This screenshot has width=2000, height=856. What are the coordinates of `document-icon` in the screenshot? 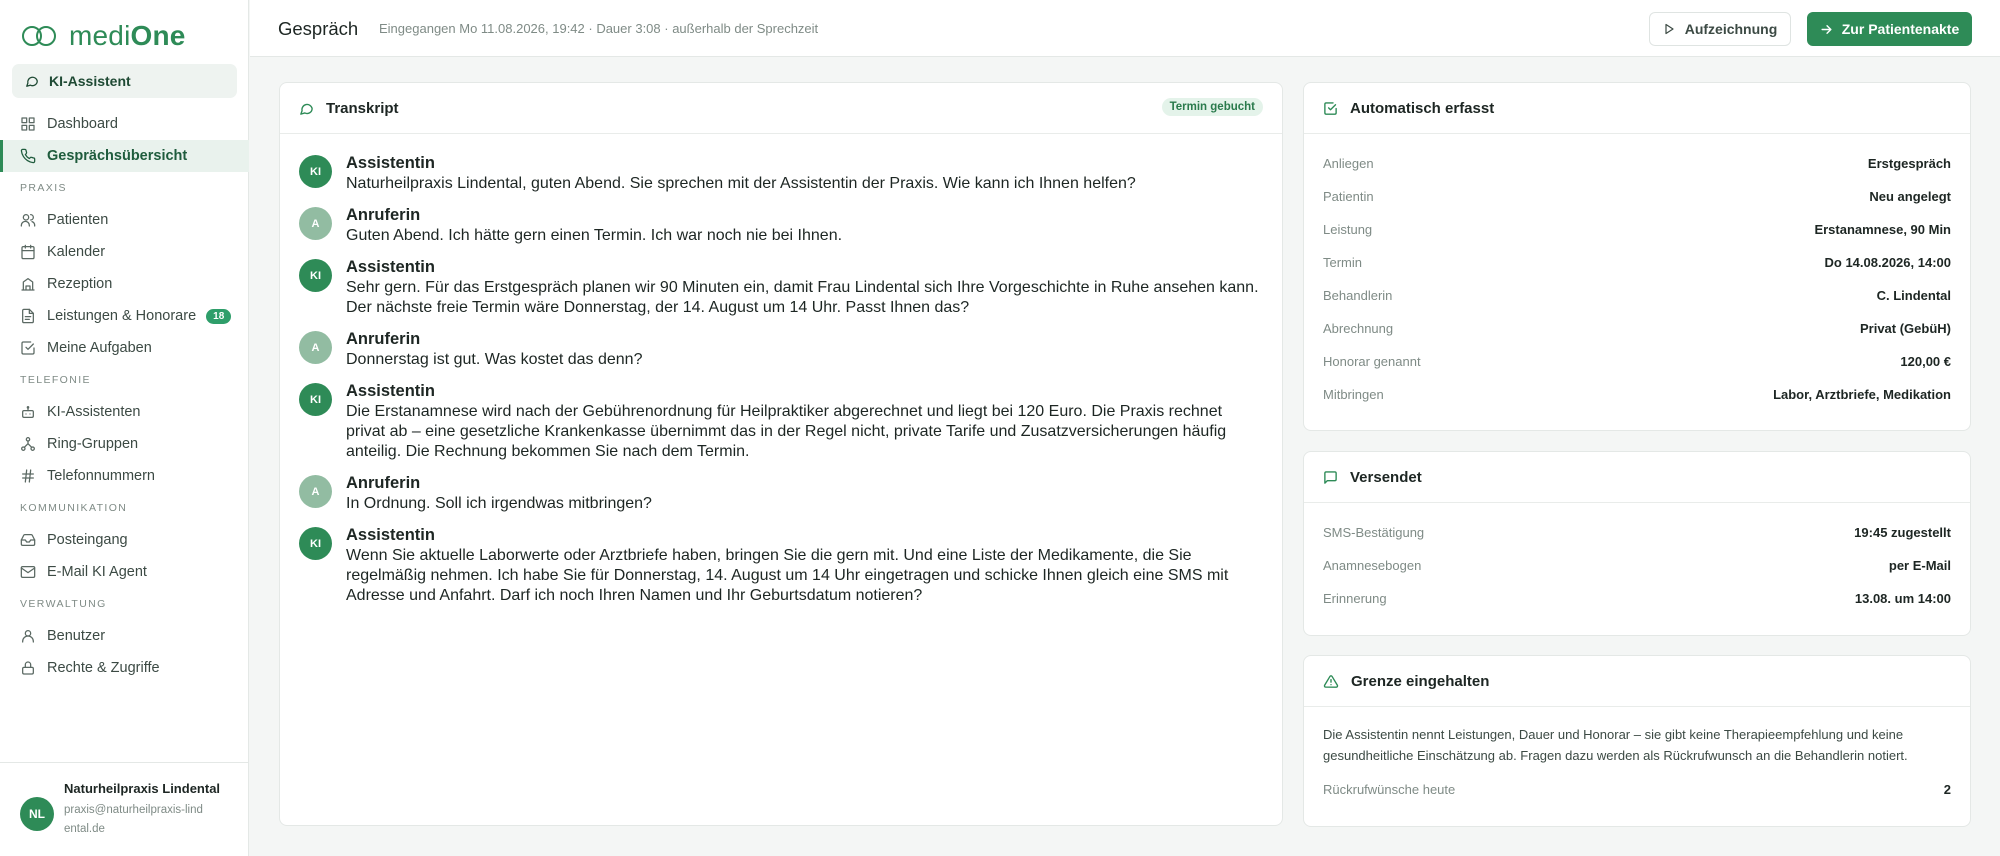 It's located at (28, 316).